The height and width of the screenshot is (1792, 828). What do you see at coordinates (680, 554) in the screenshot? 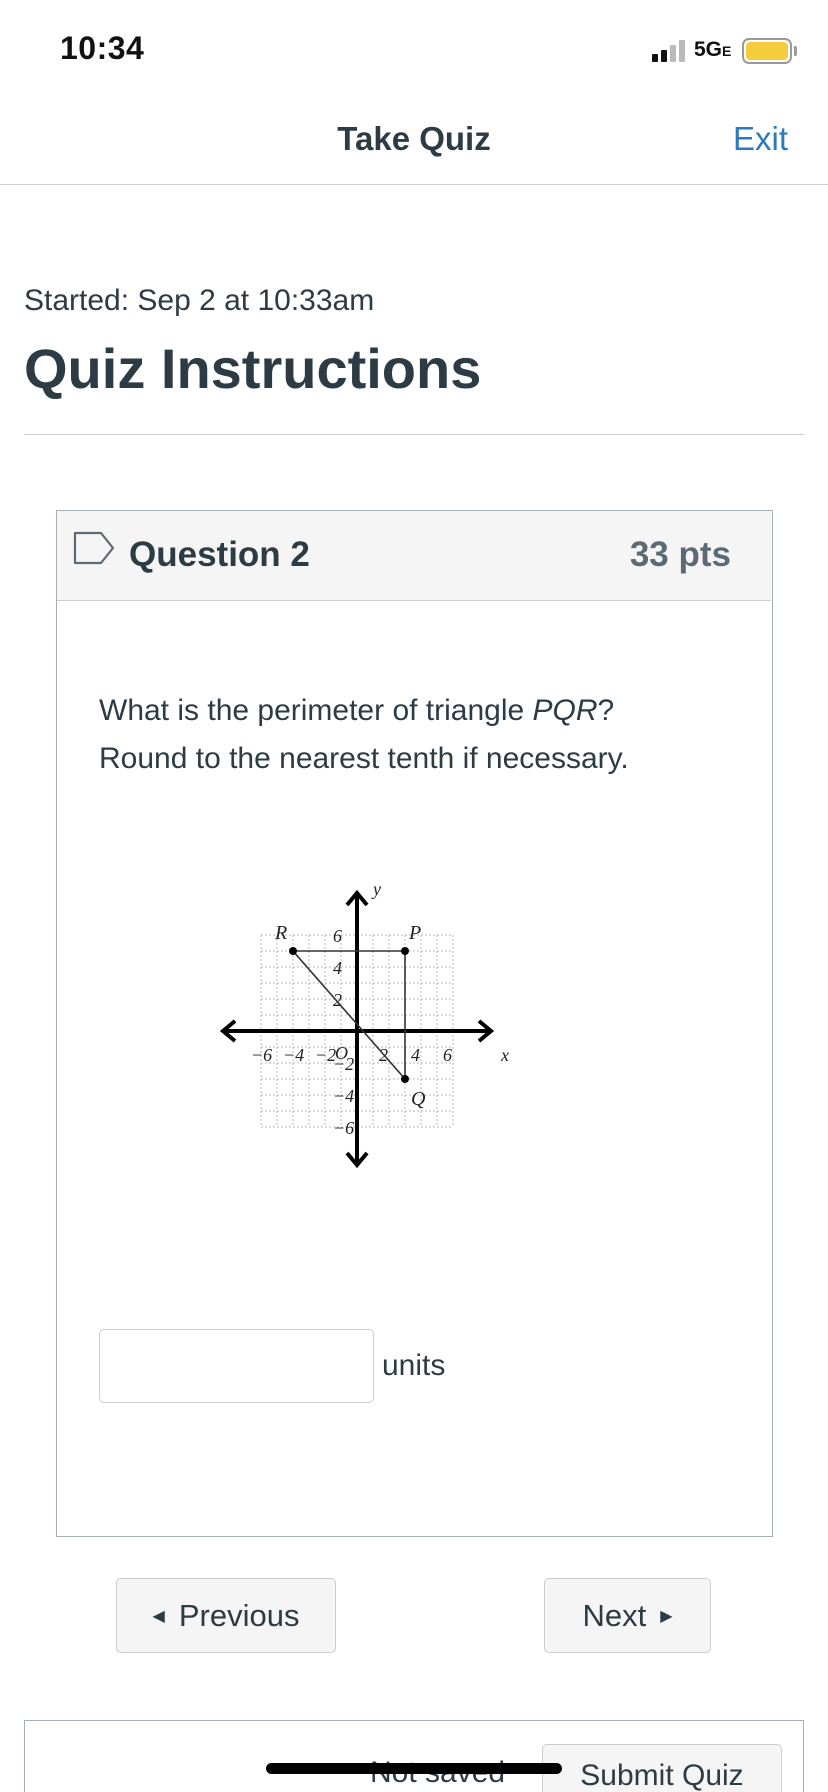
I see `question-points: 33 pts` at bounding box center [680, 554].